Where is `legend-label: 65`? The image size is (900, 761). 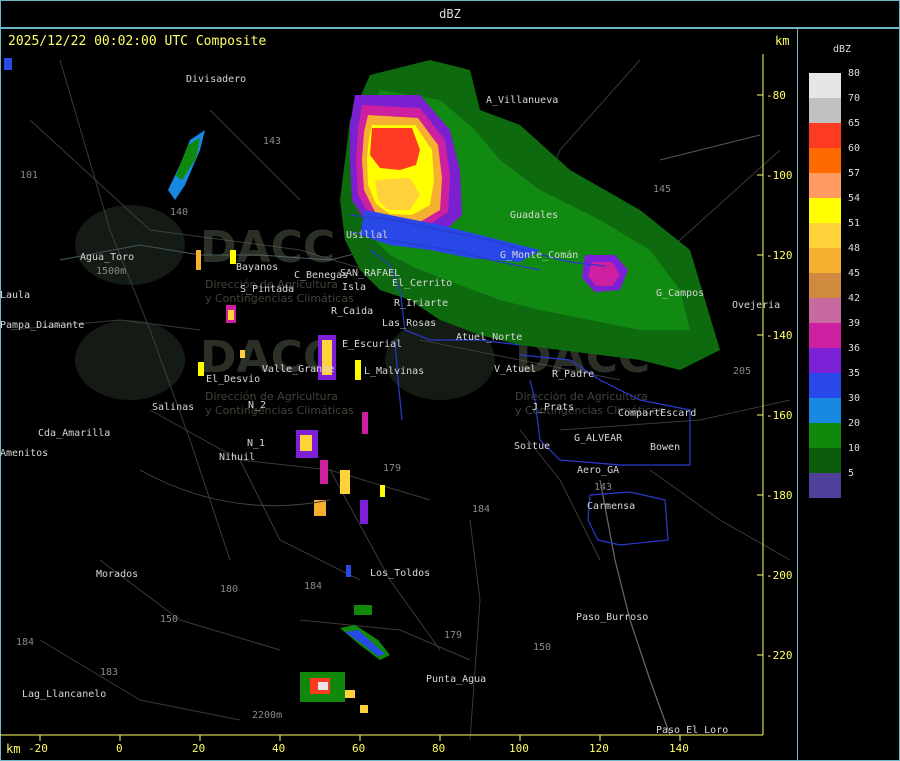
legend-label: 65 is located at coordinates (854, 123).